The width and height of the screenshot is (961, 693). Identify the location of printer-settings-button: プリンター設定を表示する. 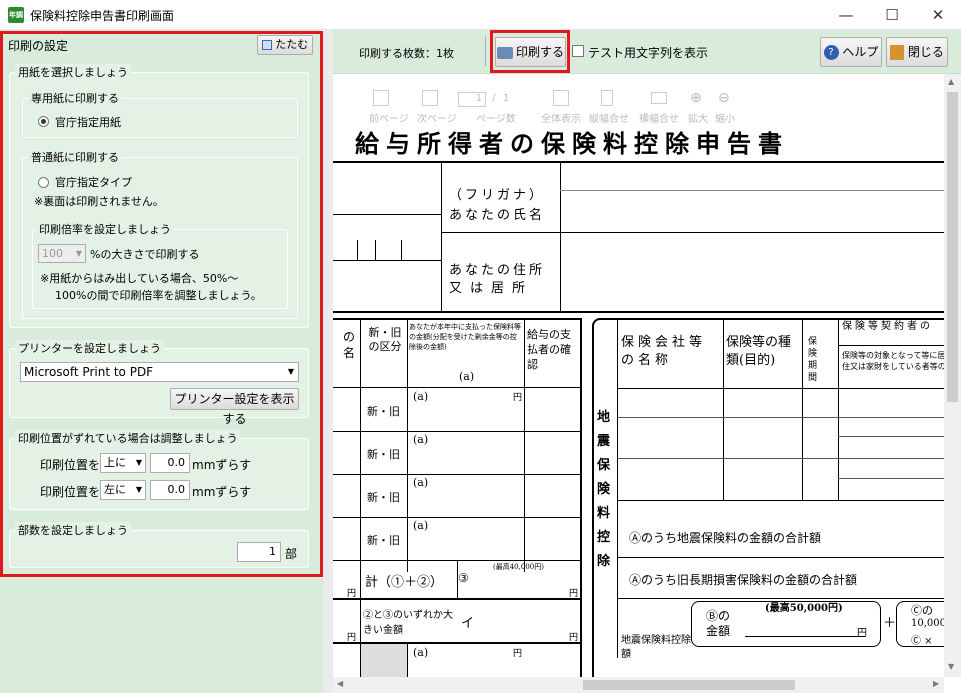
(234, 407).